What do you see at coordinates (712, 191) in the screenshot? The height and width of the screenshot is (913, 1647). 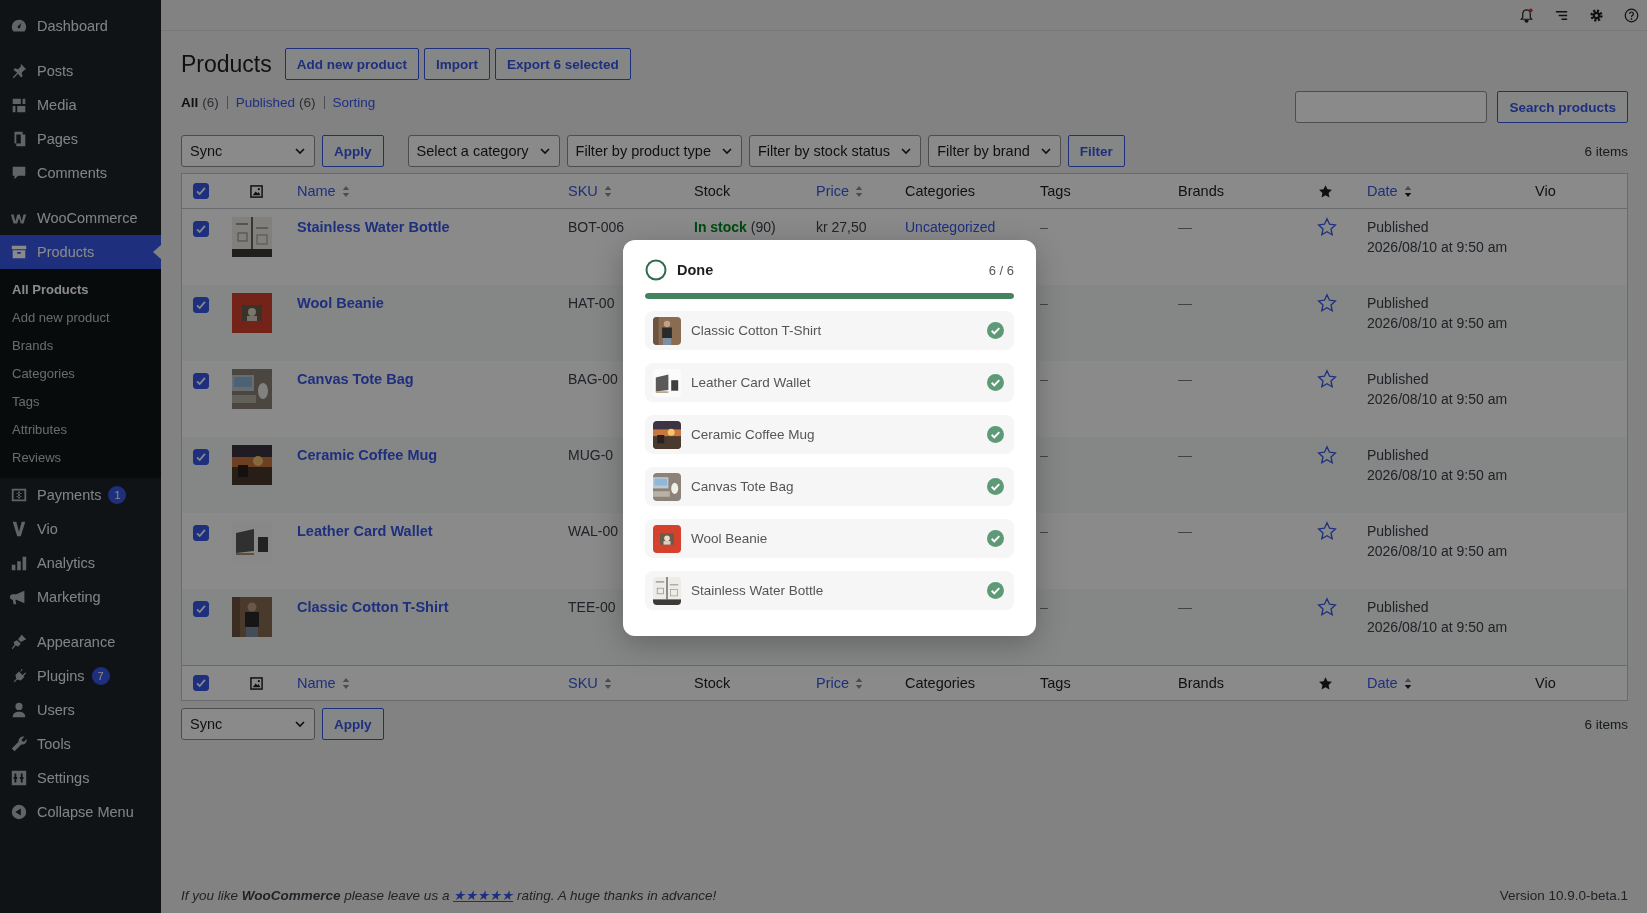 I see `column-header: Stock` at bounding box center [712, 191].